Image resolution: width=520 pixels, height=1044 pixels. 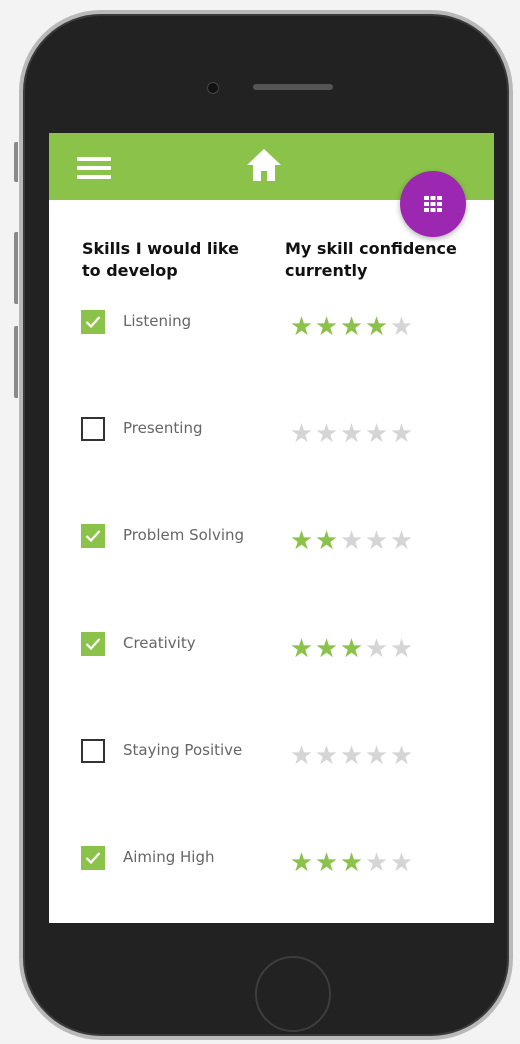 What do you see at coordinates (163, 428) in the screenshot?
I see `skill-label: Presenting` at bounding box center [163, 428].